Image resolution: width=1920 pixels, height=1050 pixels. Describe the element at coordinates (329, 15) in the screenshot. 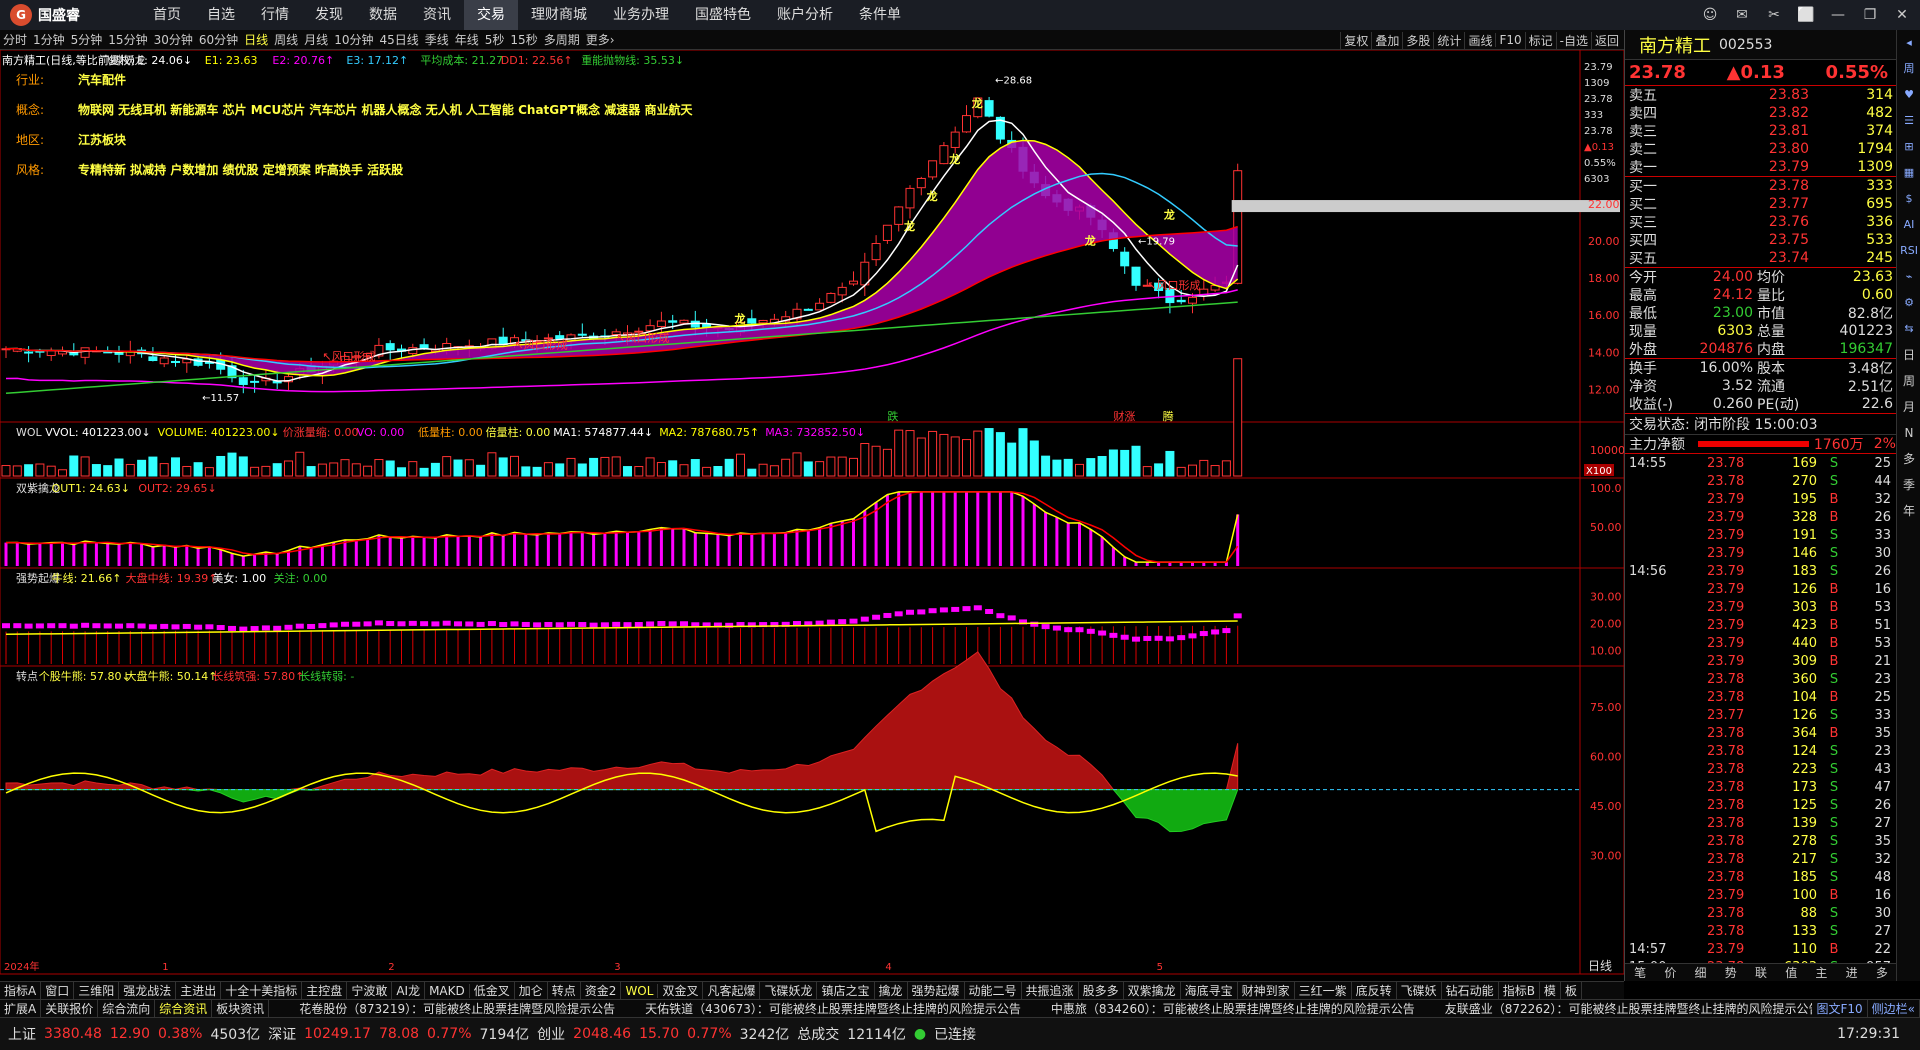

I see `menu-item-3: 发现` at that location.